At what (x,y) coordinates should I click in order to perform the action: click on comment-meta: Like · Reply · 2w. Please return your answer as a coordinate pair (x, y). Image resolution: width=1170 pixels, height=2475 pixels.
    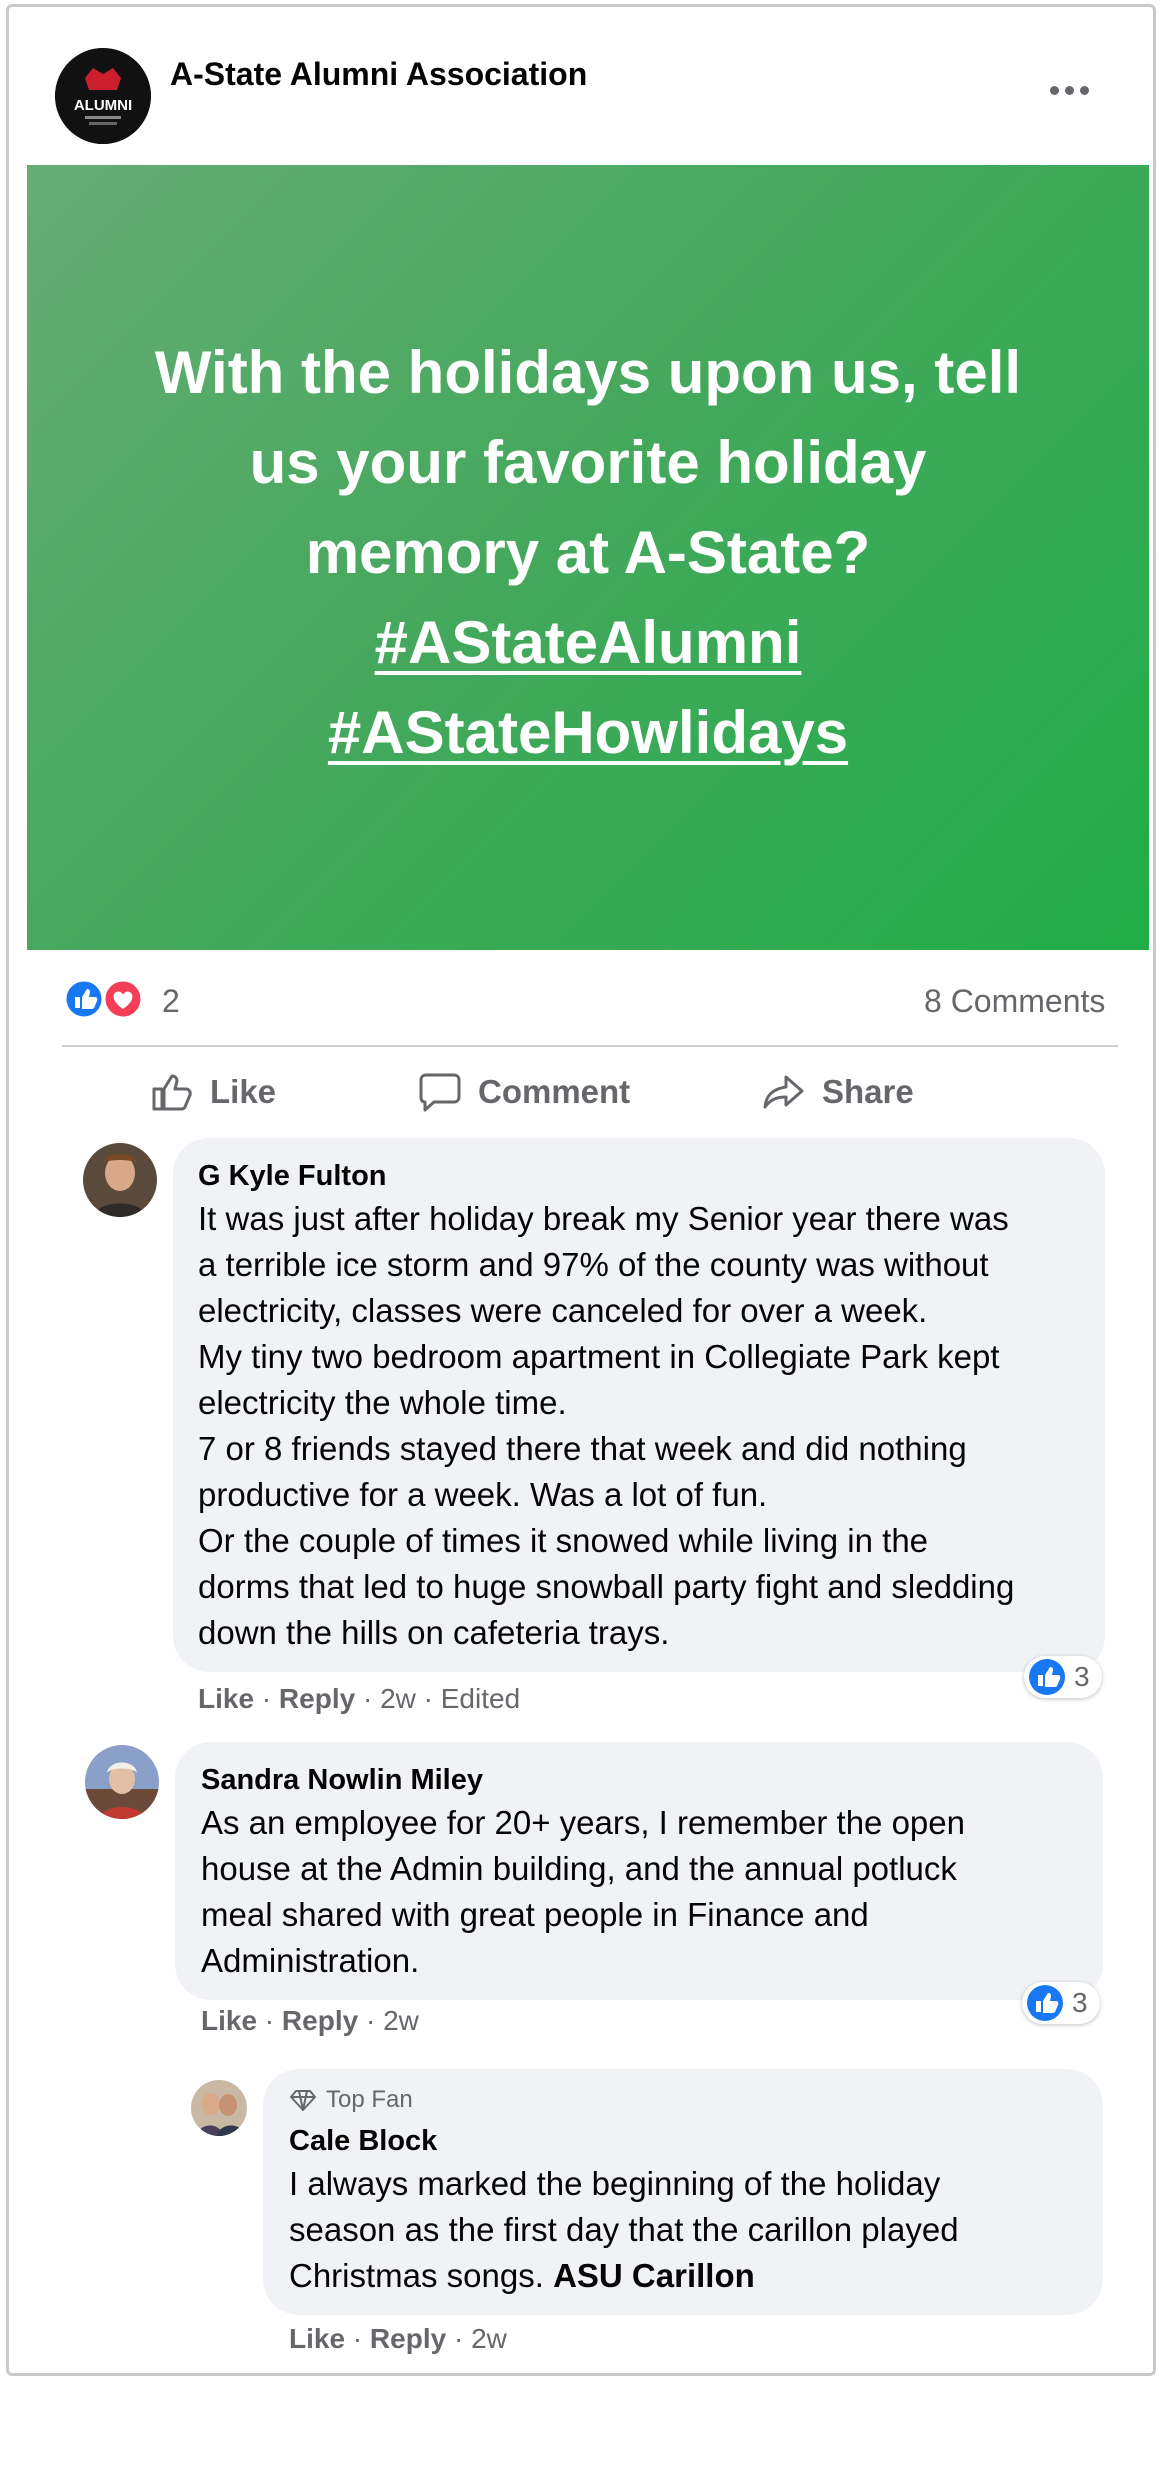
    Looking at the image, I should click on (310, 2020).